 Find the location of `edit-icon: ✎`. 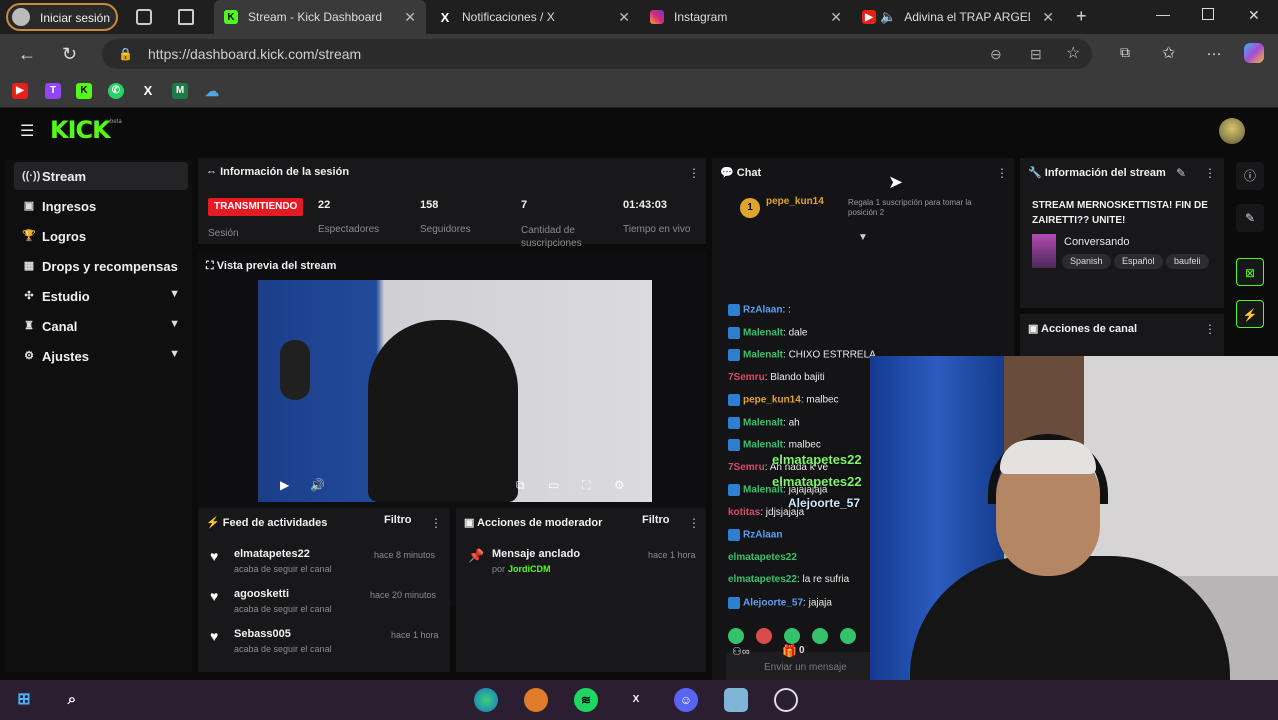

edit-icon: ✎ is located at coordinates (1181, 173).